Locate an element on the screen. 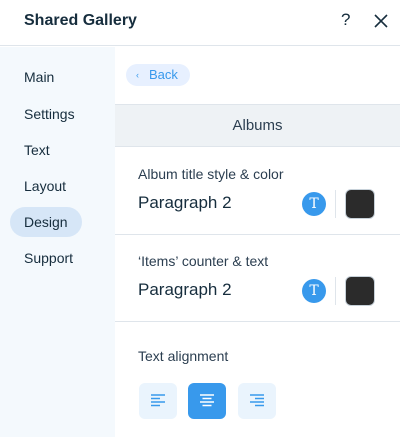 Image resolution: width=400 pixels, height=437 pixels. items-counter-row: ‘Items’ counter & text Paragraph 2 T is located at coordinates (257, 278).